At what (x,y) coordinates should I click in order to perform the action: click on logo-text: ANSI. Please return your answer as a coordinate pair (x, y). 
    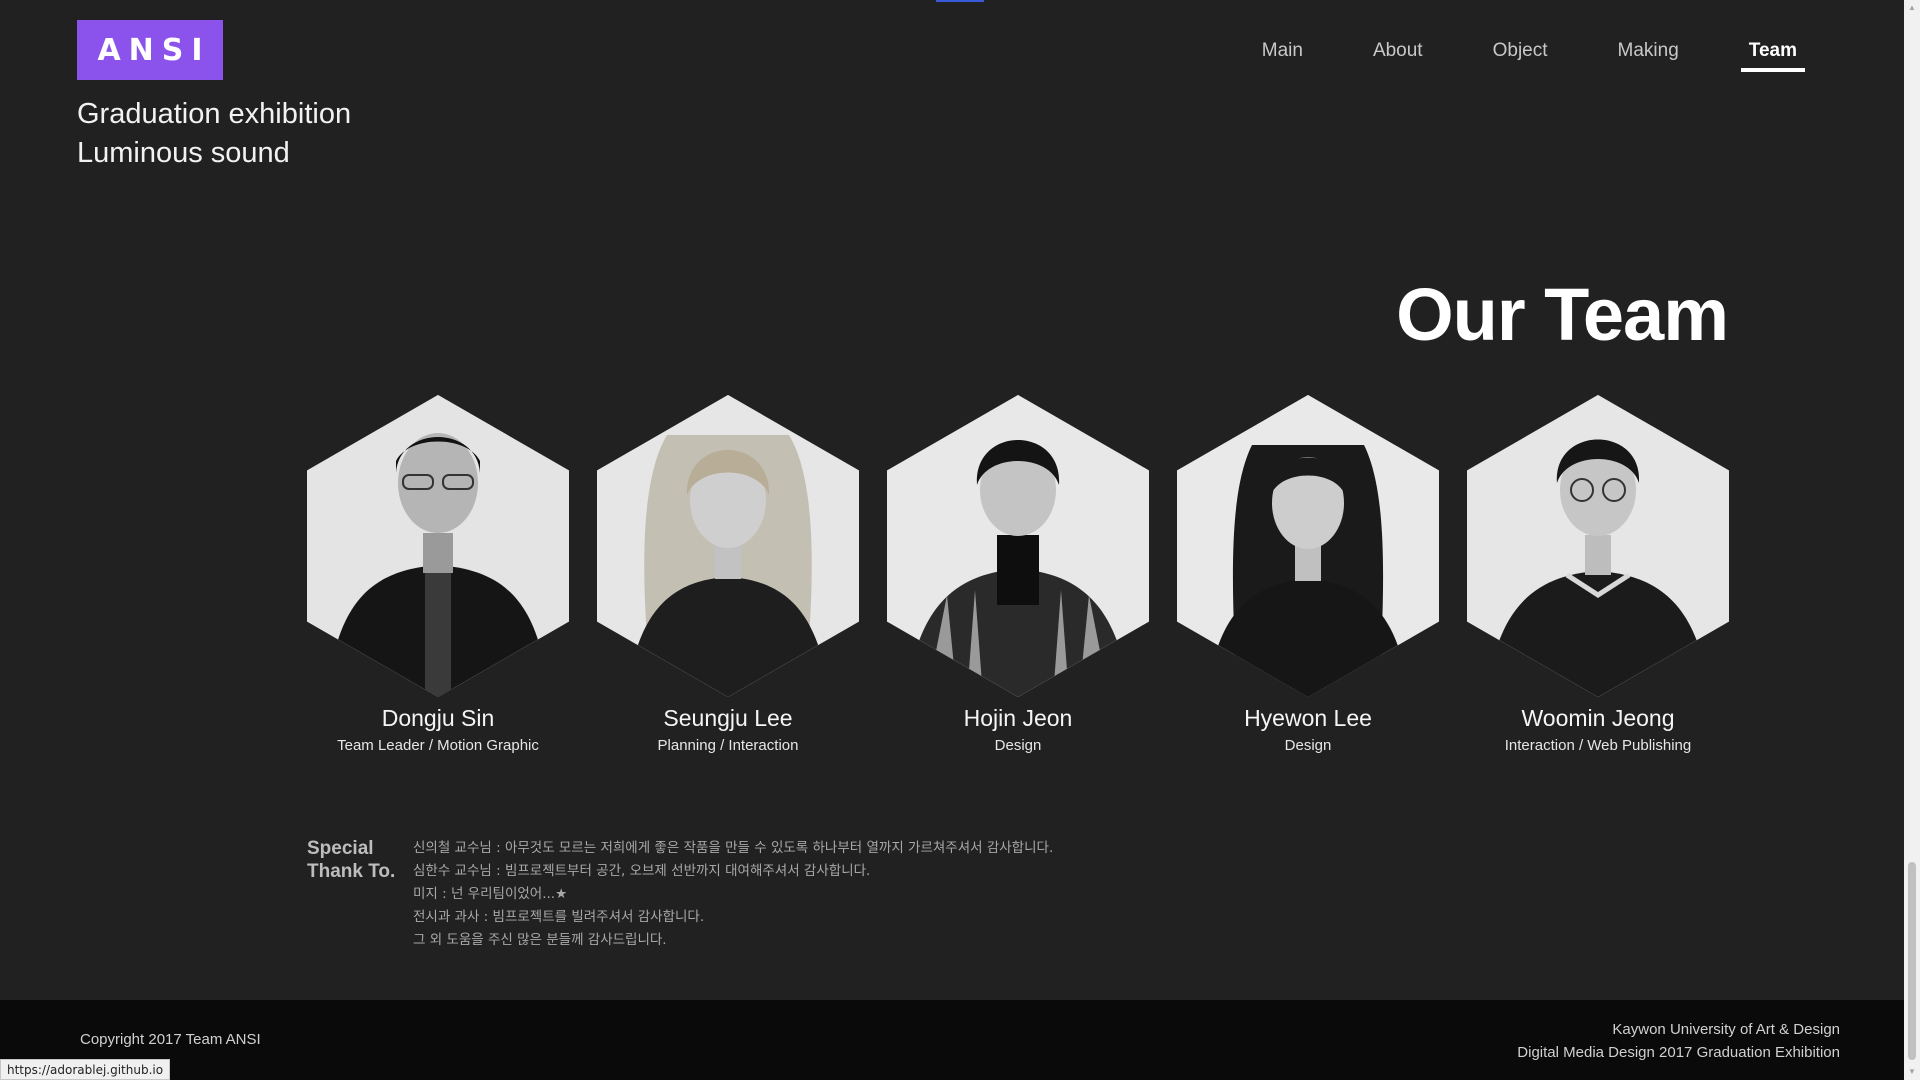
    Looking at the image, I should click on (154, 50).